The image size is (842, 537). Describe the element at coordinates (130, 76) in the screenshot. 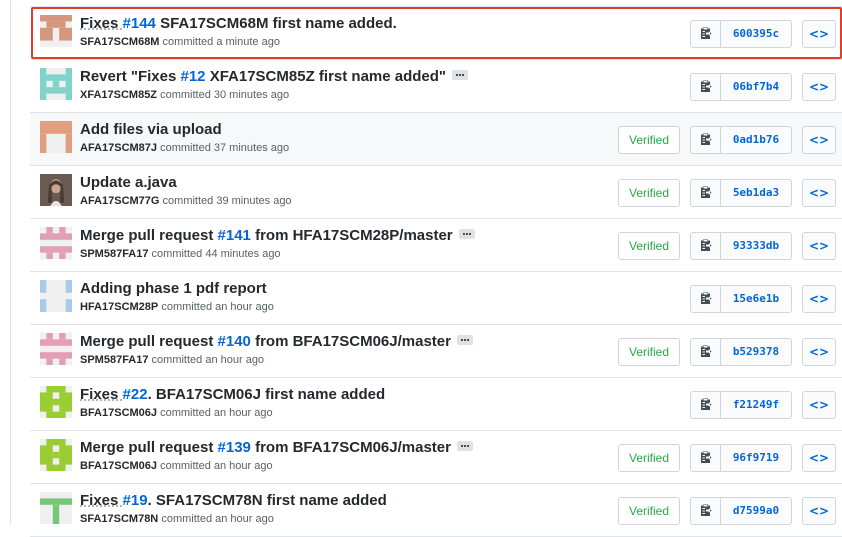

I see `commit-message-link: Revert "Fixes` at that location.